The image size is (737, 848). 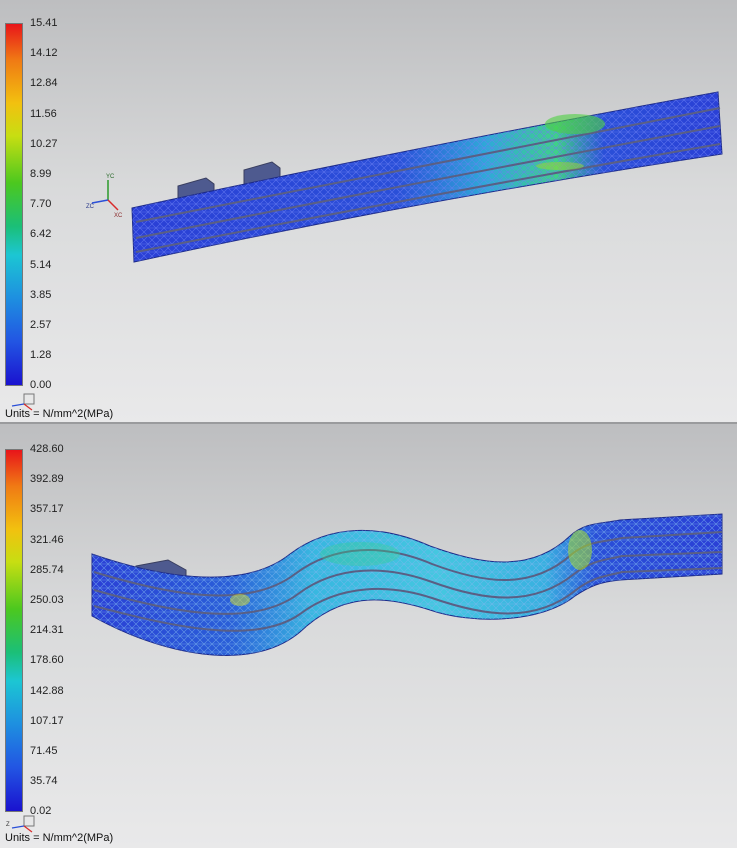 I want to click on units-label-bottom: Units = N/mm^2(MPa), so click(x=59, y=838).